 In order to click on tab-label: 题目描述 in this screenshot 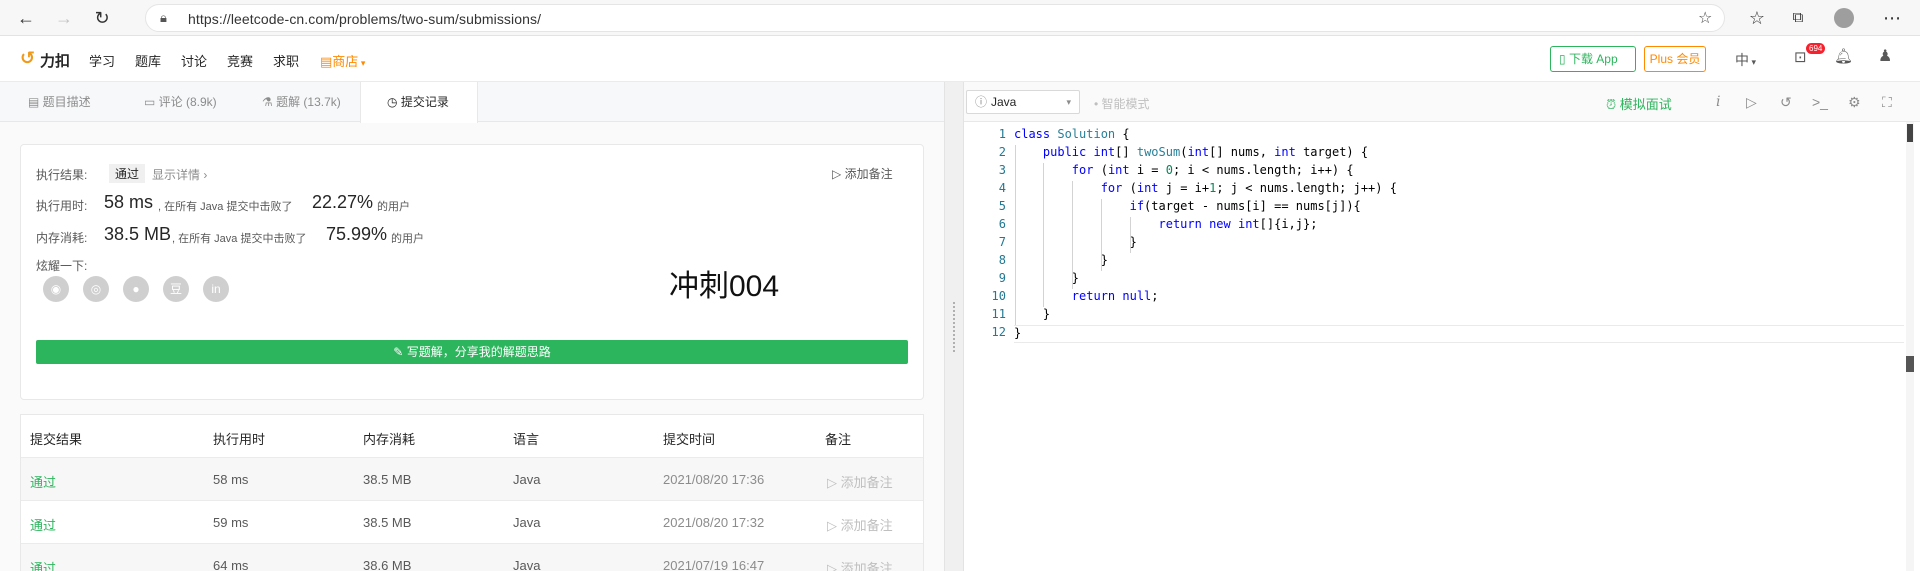, I will do `click(66, 102)`.